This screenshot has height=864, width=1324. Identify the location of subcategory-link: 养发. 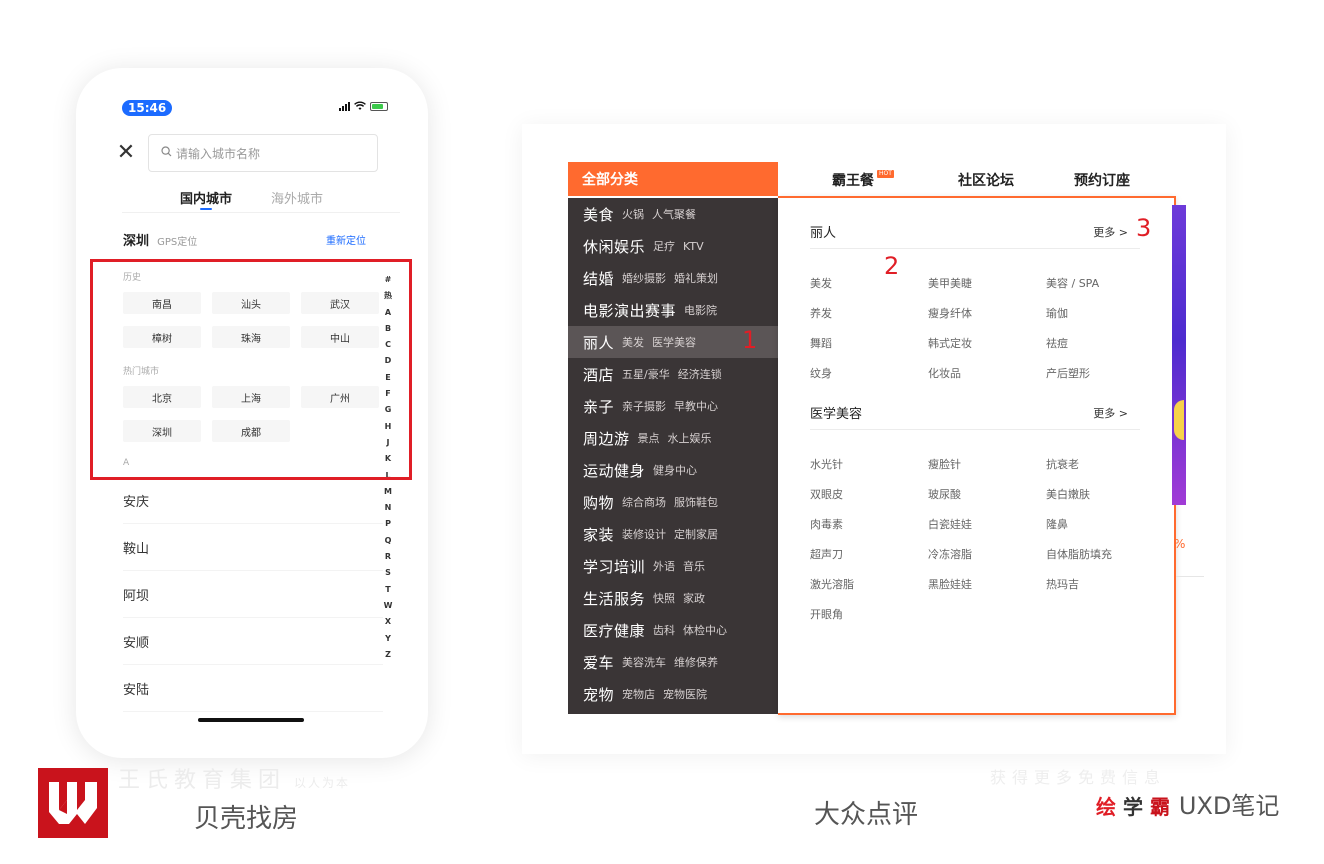
(821, 313).